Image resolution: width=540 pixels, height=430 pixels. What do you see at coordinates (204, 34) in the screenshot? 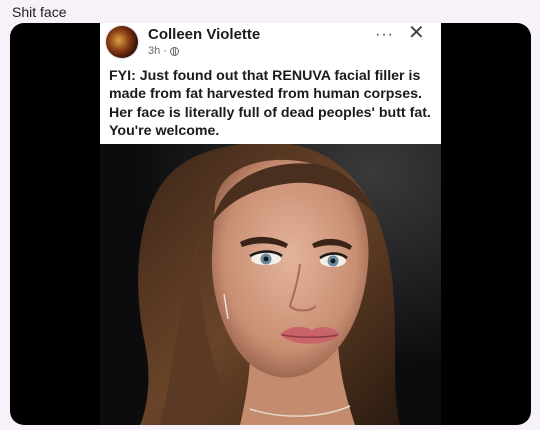
I see `author-name: Colleen Violette` at bounding box center [204, 34].